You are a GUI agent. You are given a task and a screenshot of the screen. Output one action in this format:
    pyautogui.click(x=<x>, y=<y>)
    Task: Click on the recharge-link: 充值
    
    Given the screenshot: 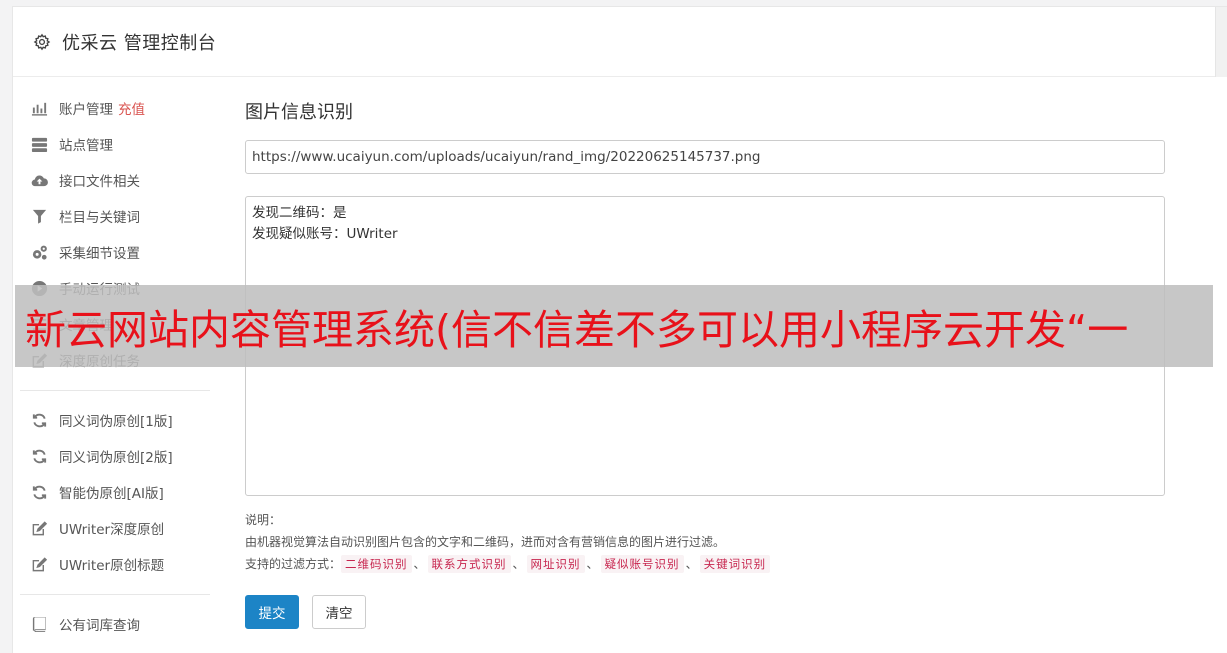 What is the action you would take?
    pyautogui.click(x=131, y=108)
    